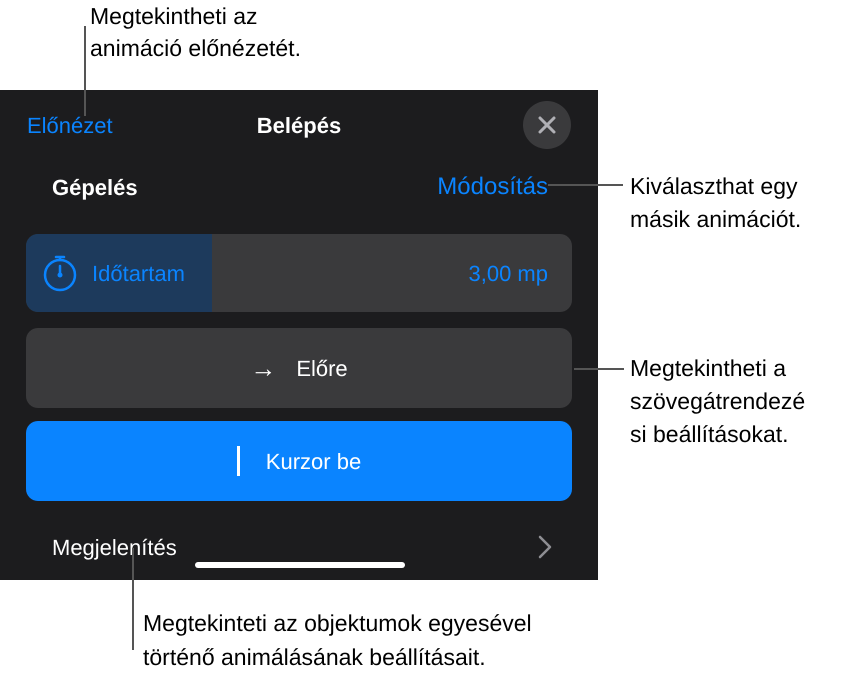  I want to click on animation-name: Gépelés, so click(95, 188).